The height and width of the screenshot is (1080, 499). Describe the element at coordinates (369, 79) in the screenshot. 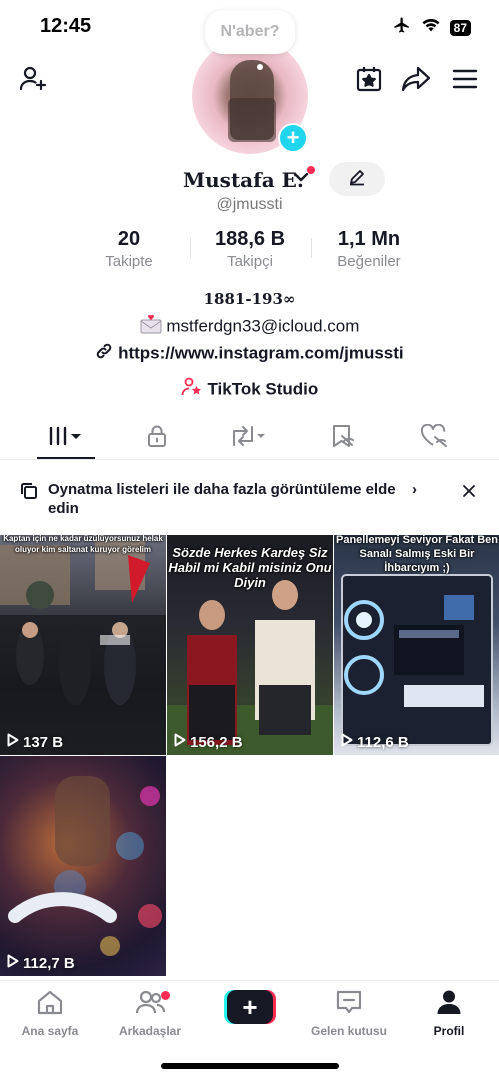

I see `calendar-star-icon` at that location.